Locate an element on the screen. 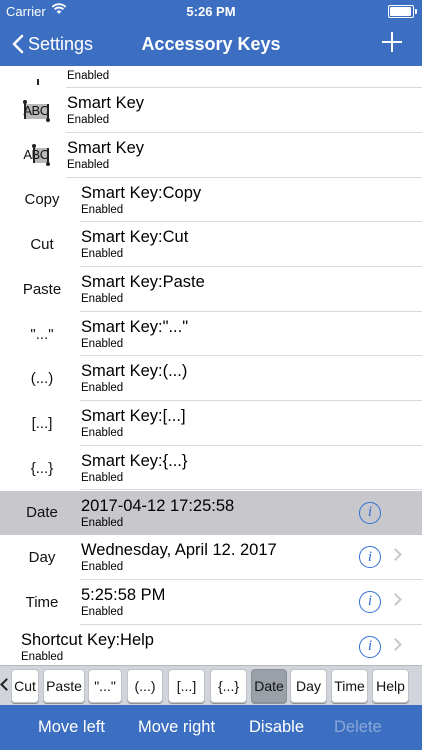 The image size is (422, 750). list-item-title: Smart Key:(...) is located at coordinates (134, 371).